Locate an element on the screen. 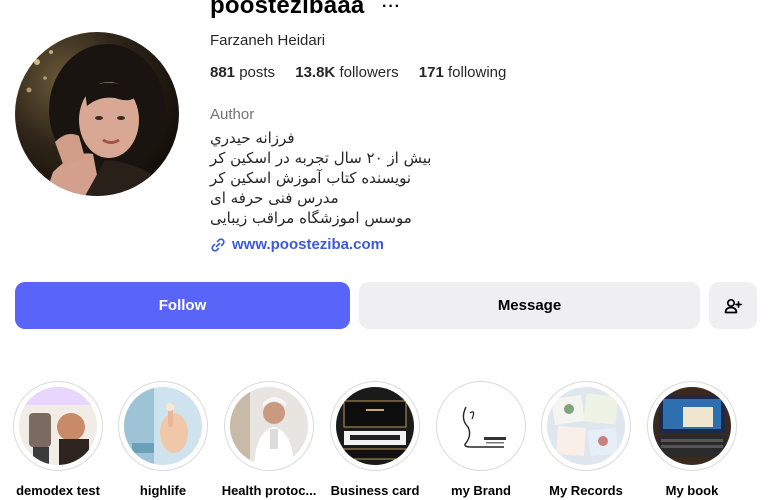 The width and height of the screenshot is (770, 500). following-count: 171 is located at coordinates (431, 72).